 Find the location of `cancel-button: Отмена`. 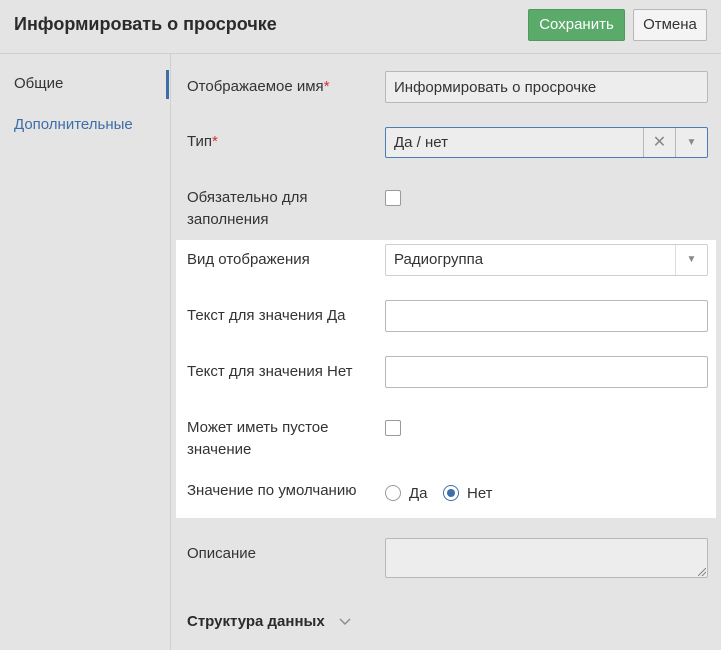

cancel-button: Отмена is located at coordinates (670, 25).